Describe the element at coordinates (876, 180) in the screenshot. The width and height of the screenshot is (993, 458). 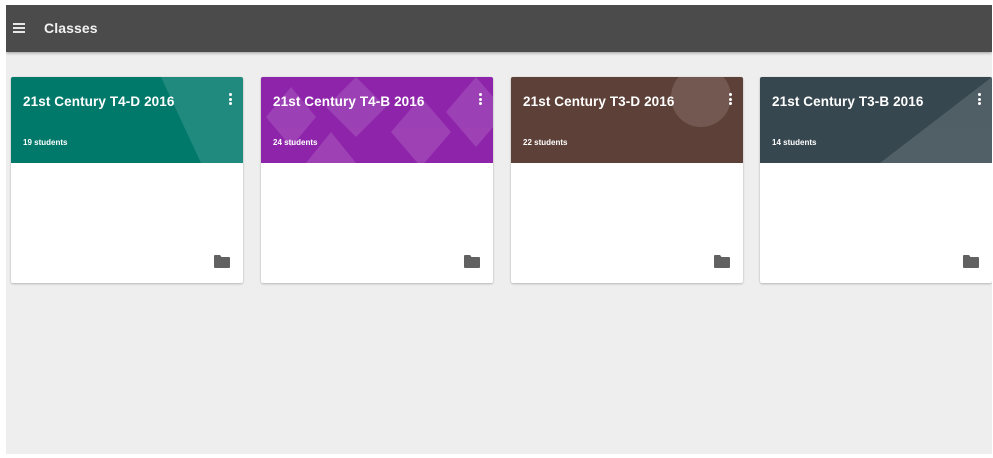
I see `class-card: 21st Century T3-B 2016 14 students` at that location.